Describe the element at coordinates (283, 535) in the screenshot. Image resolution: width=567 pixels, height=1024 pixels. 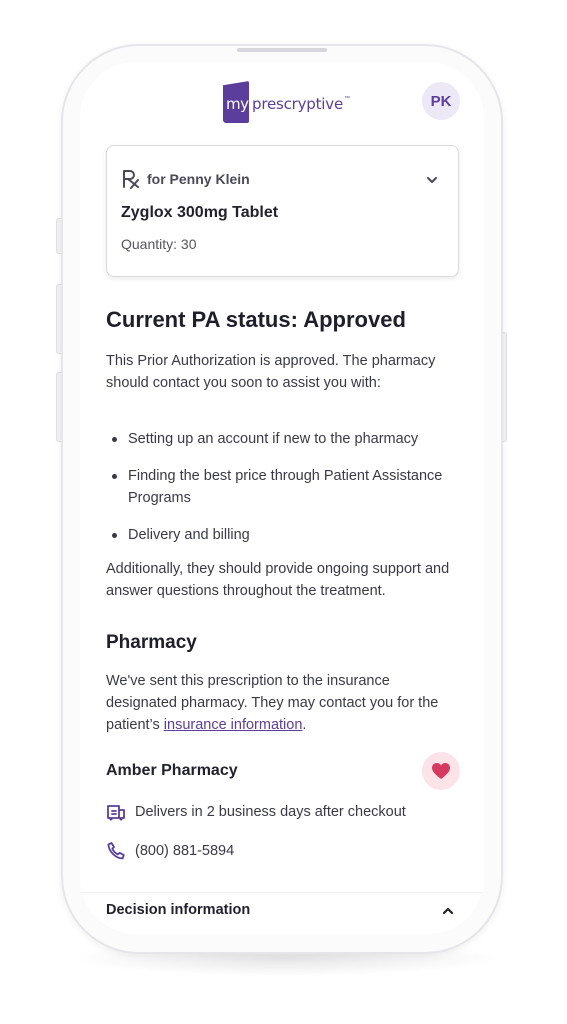
I see `list-item: Delivery and billing` at that location.